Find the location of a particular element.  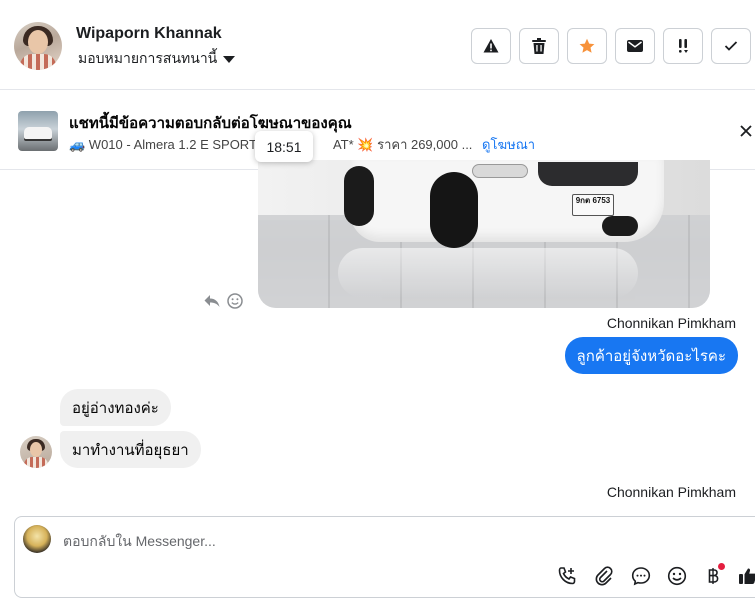

star-button is located at coordinates (587, 46).